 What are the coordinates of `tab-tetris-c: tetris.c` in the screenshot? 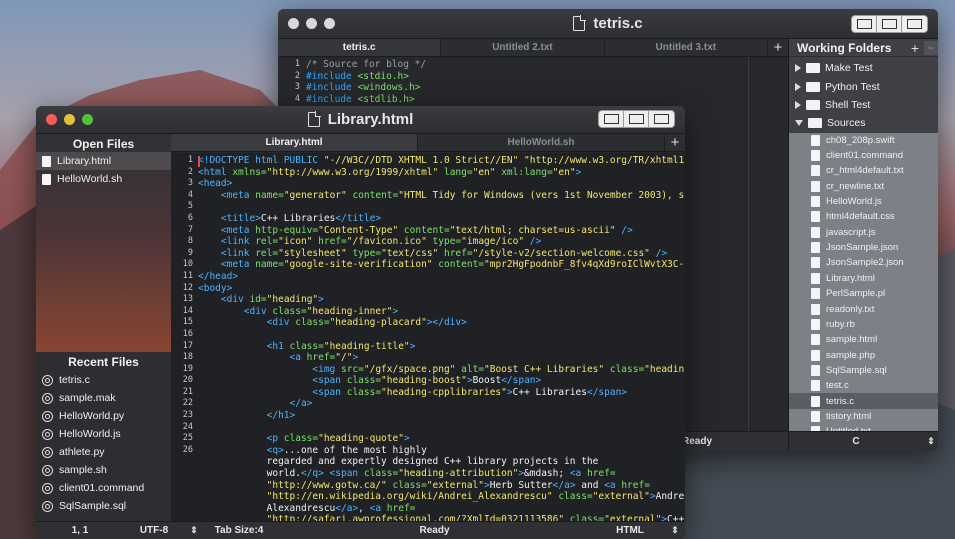 It's located at (360, 47).